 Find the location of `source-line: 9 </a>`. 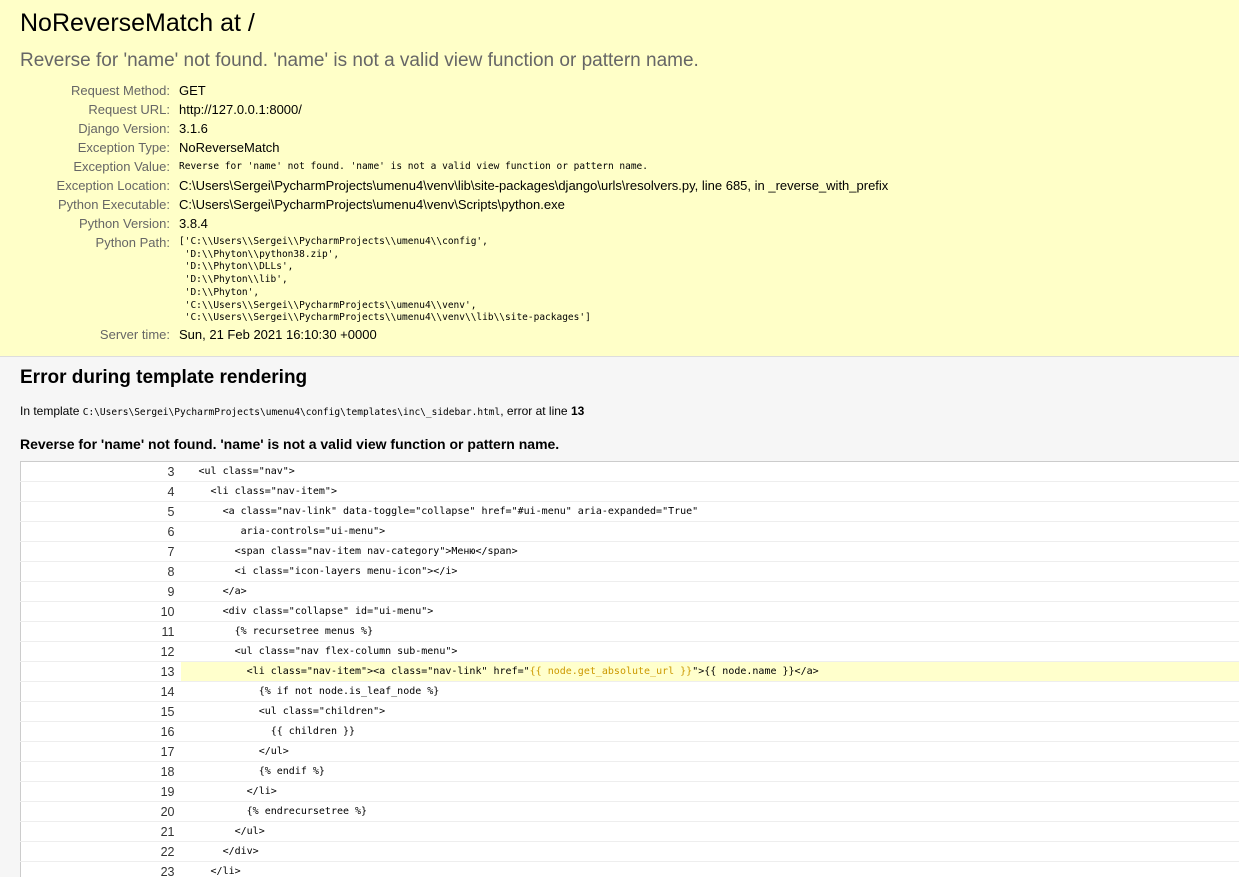

source-line: 9 </a> is located at coordinates (629, 591).